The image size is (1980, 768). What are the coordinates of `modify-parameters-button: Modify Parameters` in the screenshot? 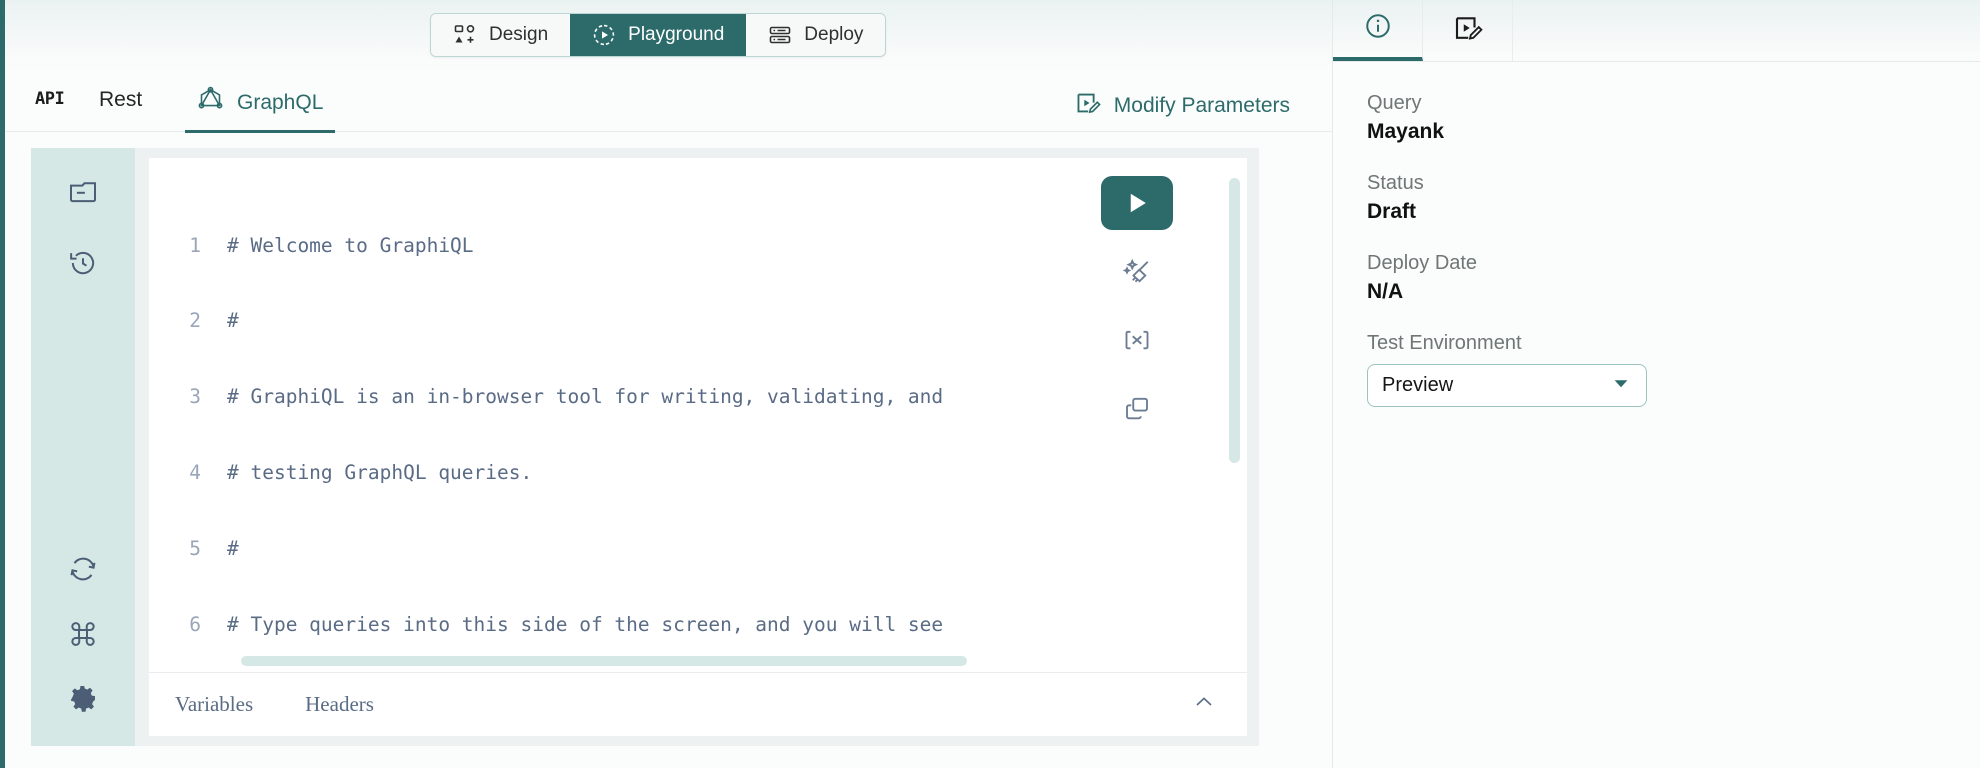 It's located at (1182, 106).